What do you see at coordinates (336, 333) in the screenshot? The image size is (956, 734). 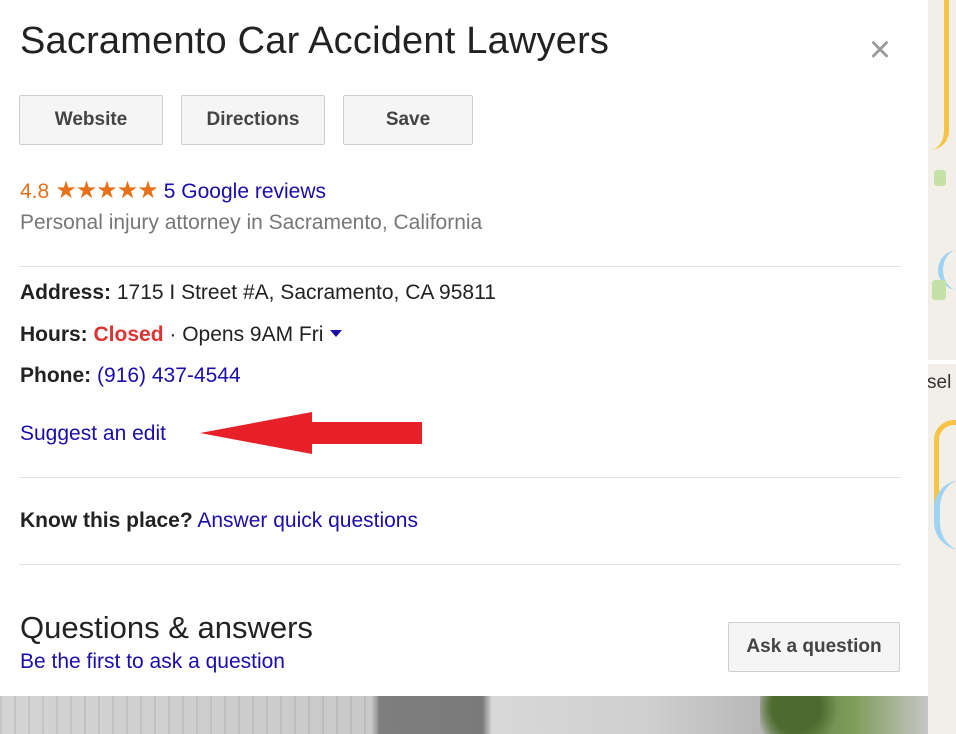 I see `caret-down-icon` at bounding box center [336, 333].